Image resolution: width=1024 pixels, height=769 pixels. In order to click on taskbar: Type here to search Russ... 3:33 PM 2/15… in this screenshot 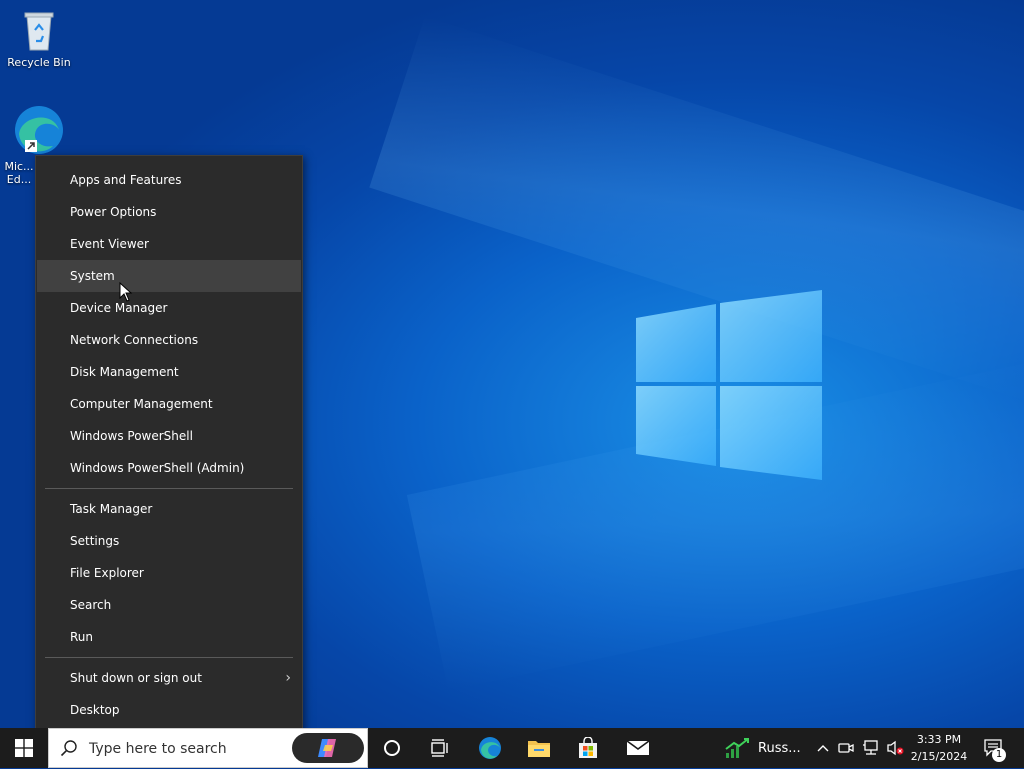, I will do `click(512, 748)`.